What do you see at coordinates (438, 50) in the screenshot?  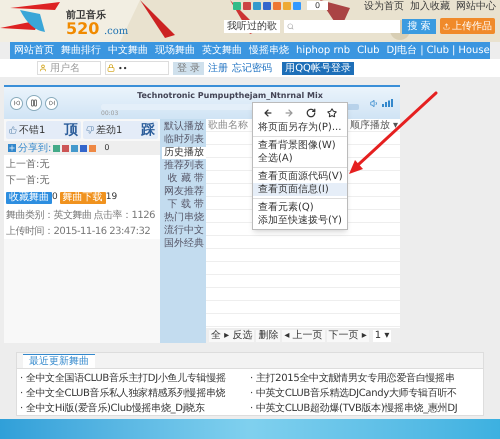 I see `nav-link: Club` at bounding box center [438, 50].